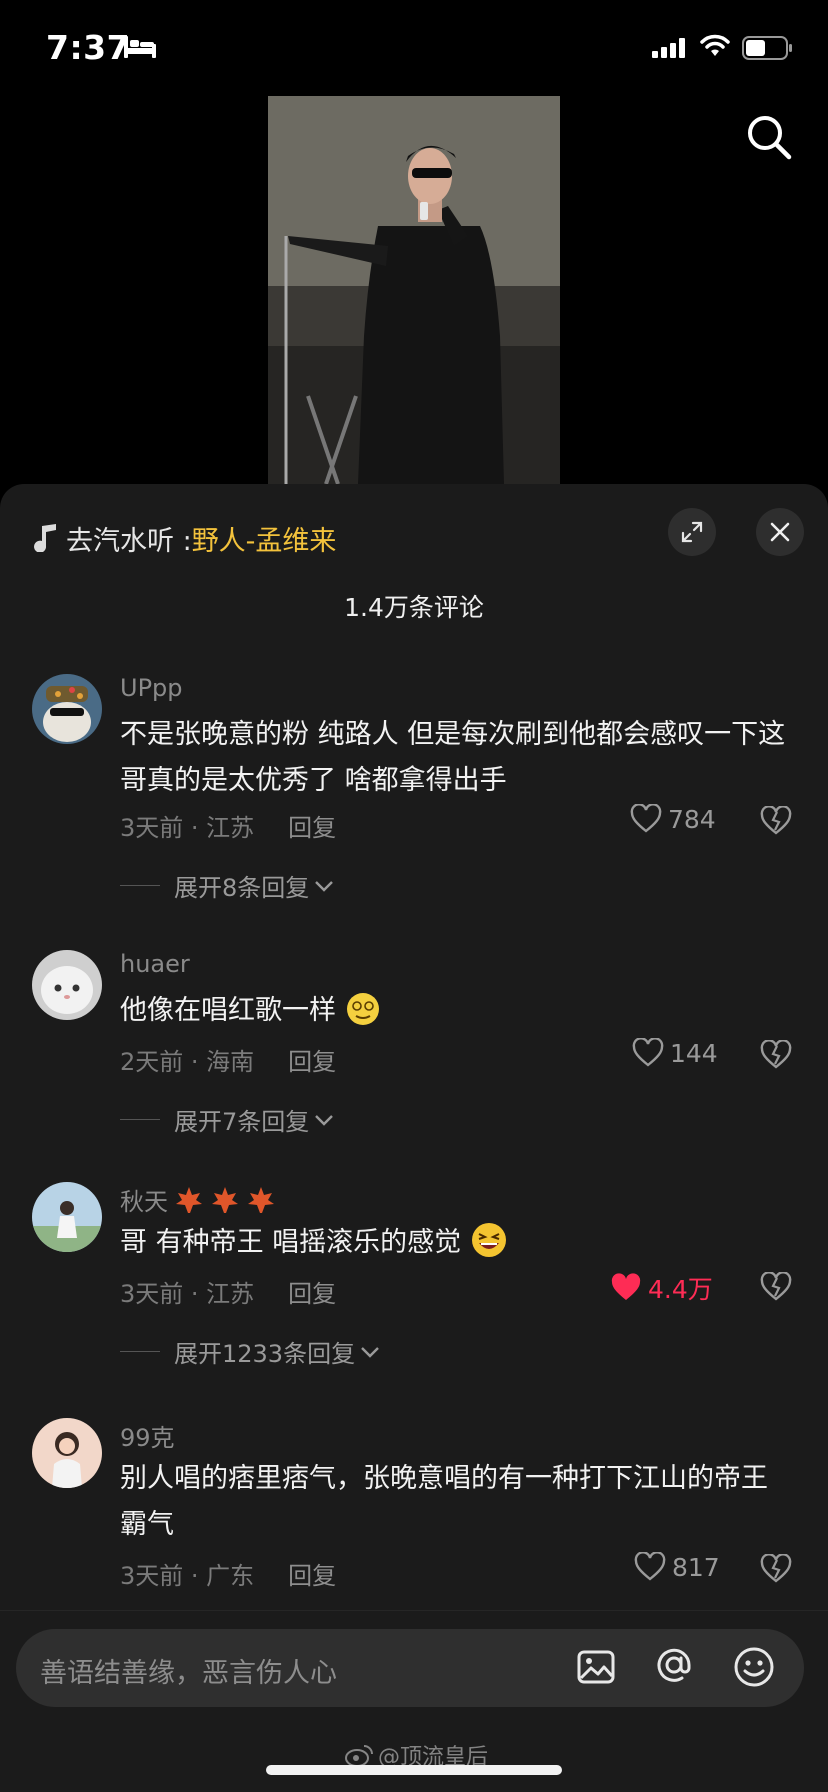  Describe the element at coordinates (359, 1756) in the screenshot. I see `weibo-logo-icon` at that location.